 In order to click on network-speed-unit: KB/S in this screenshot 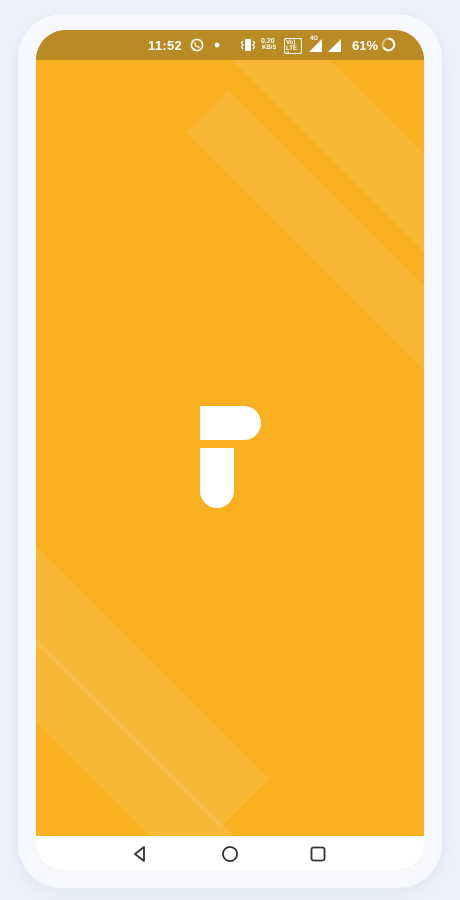, I will do `click(269, 48)`.